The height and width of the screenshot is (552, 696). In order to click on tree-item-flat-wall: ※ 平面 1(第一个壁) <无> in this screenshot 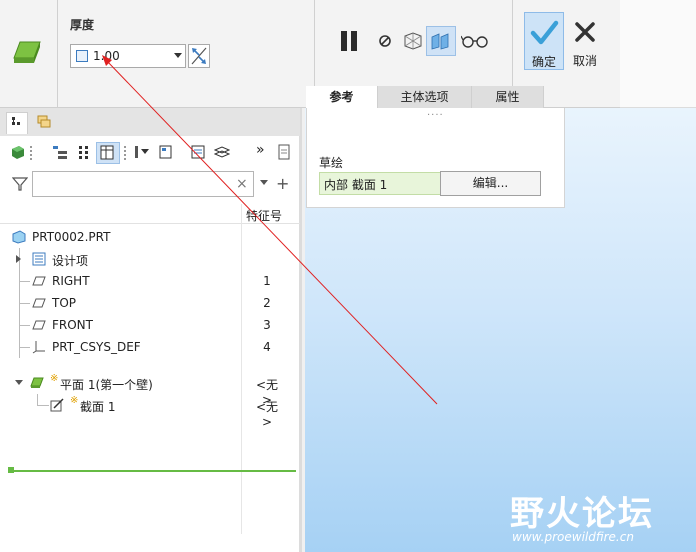, I will do `click(150, 389)`.